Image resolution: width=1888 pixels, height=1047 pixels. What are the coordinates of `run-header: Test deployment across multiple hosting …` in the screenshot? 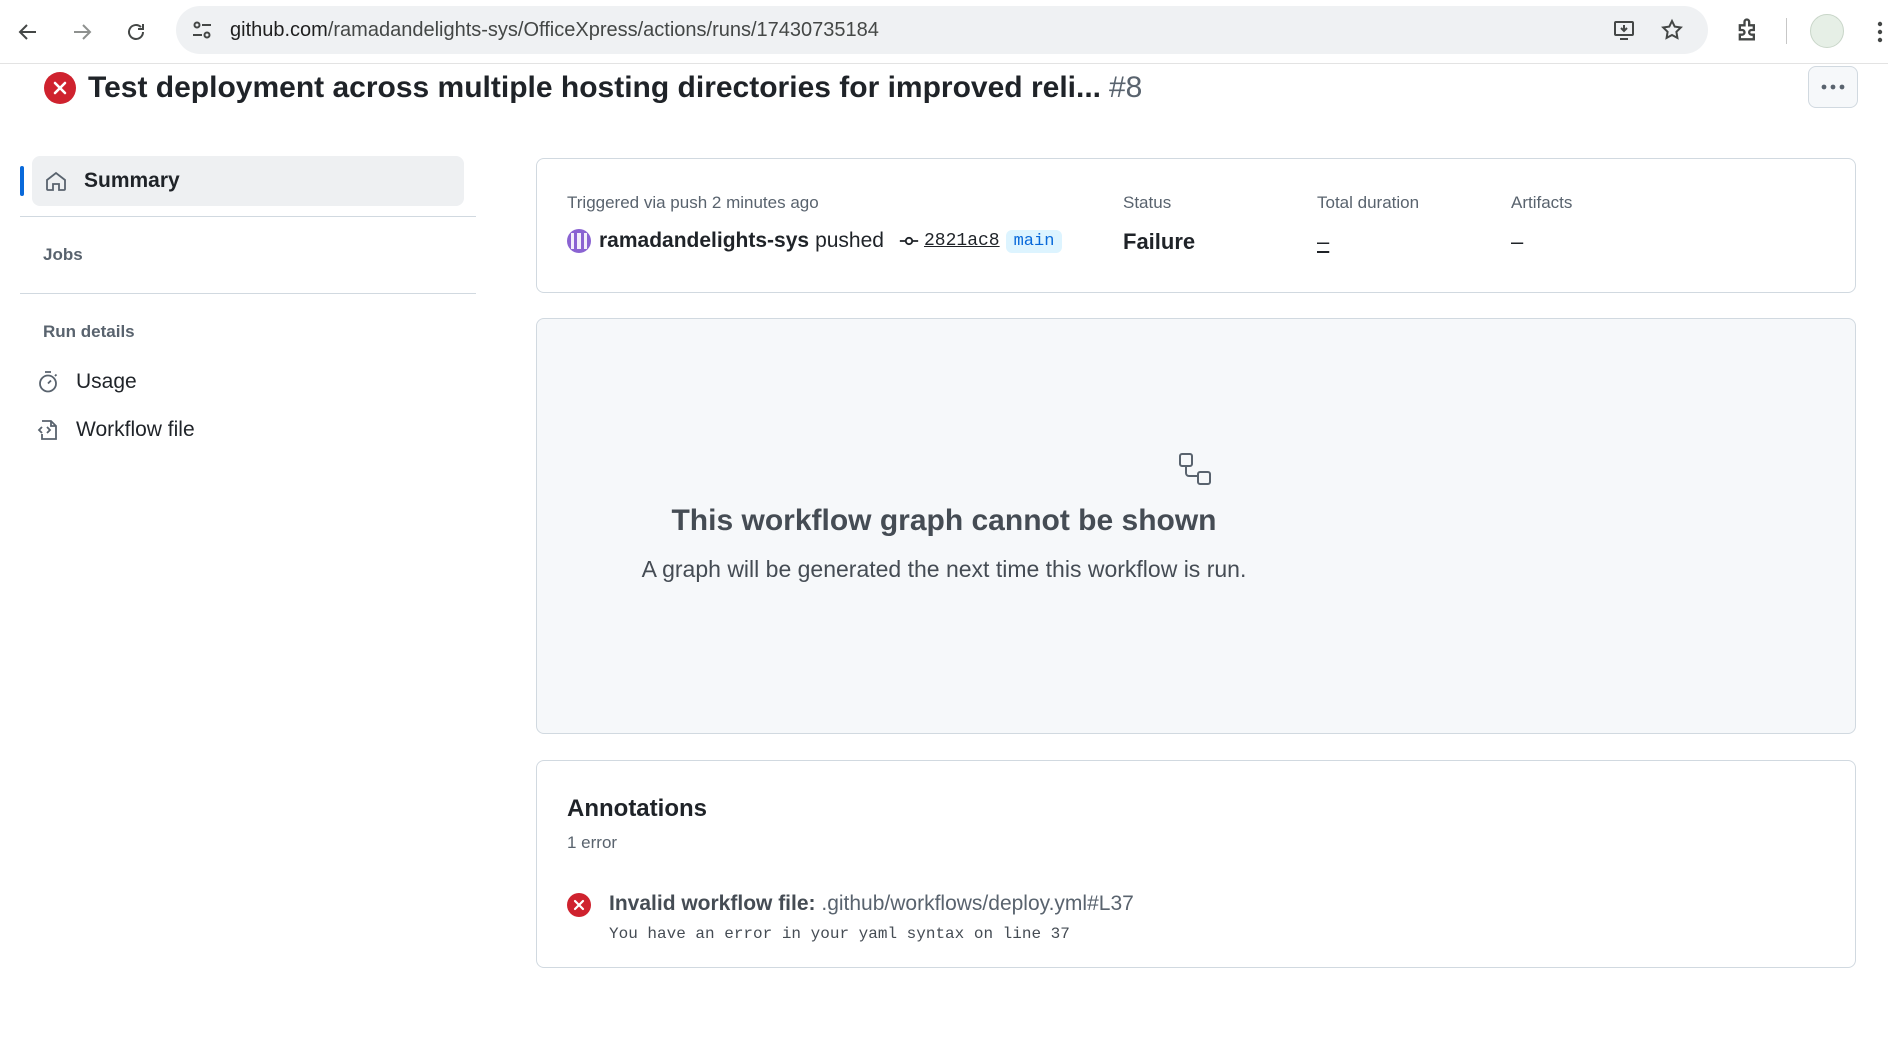 It's located at (593, 88).